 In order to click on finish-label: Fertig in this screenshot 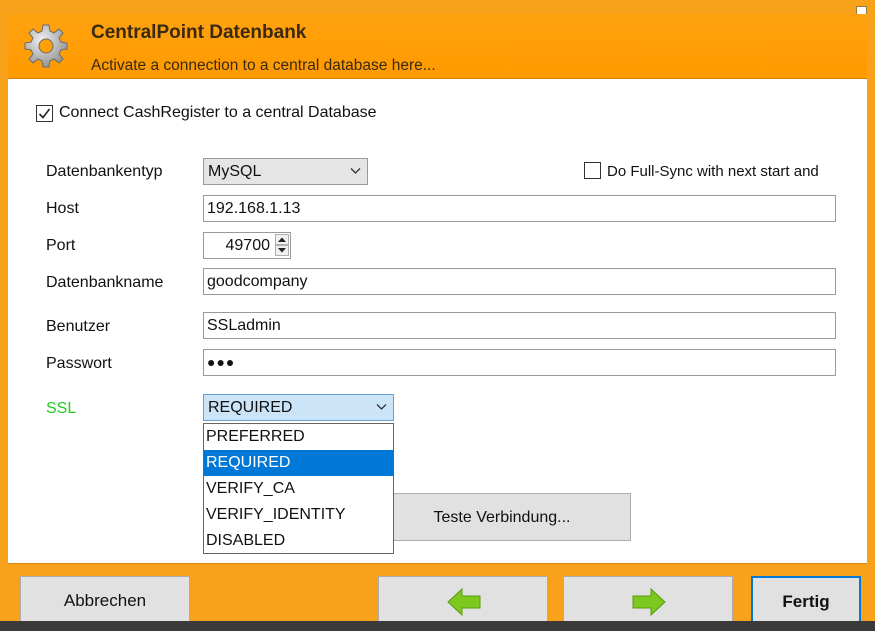, I will do `click(806, 601)`.